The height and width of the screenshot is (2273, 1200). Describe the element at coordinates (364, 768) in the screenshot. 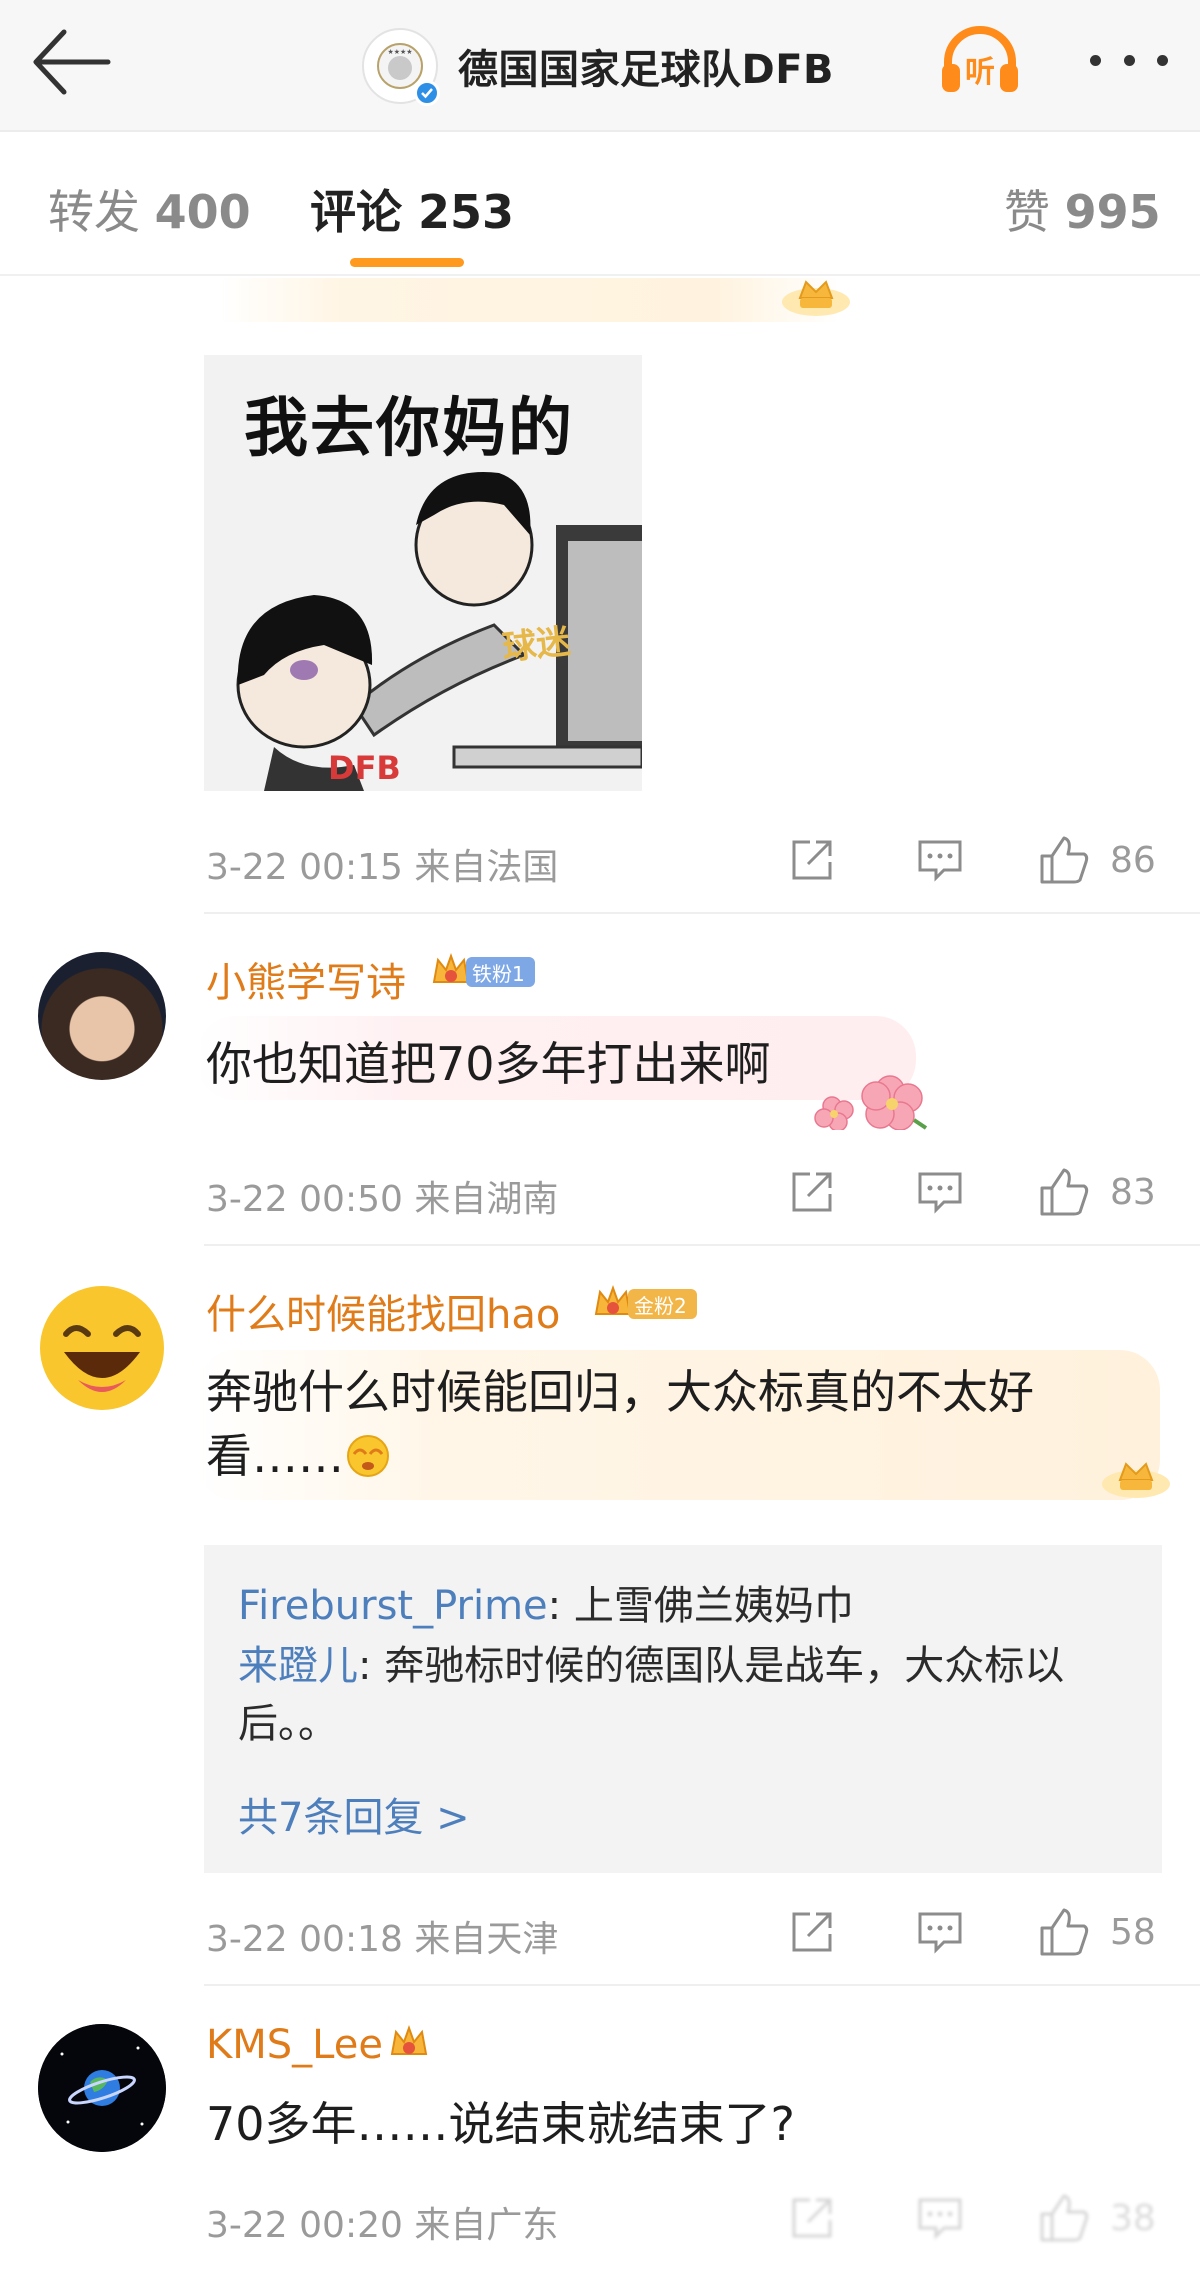

I see `image-tag-dfb: DFB` at that location.